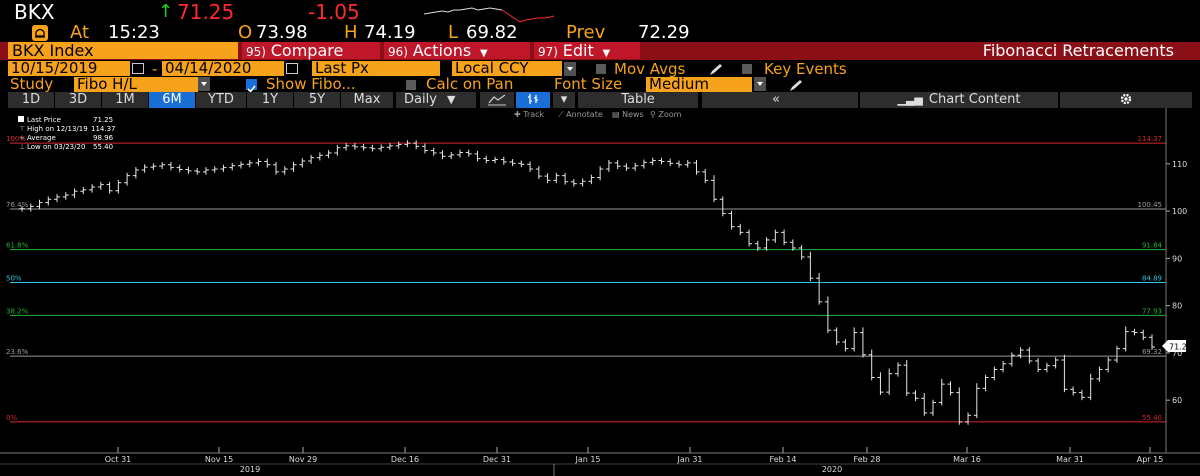 The image size is (1200, 476). Describe the element at coordinates (172, 100) in the screenshot. I see `tab-6m: 6M` at that location.